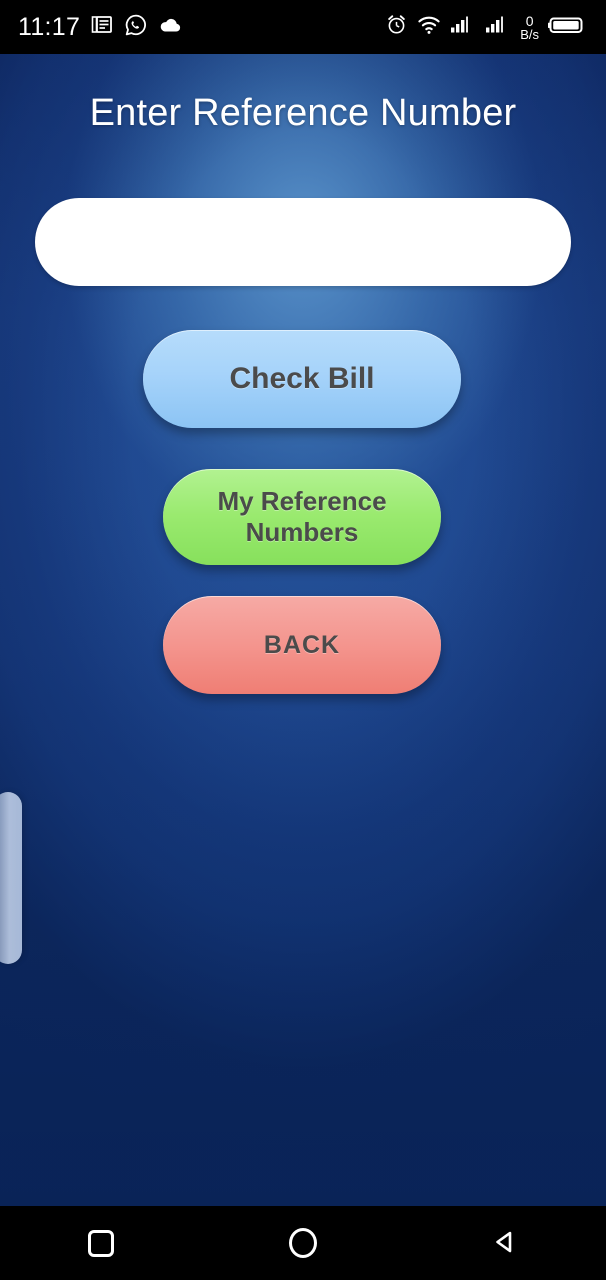 This screenshot has height=1280, width=606. I want to click on data-rate-unit: B/s, so click(529, 34).